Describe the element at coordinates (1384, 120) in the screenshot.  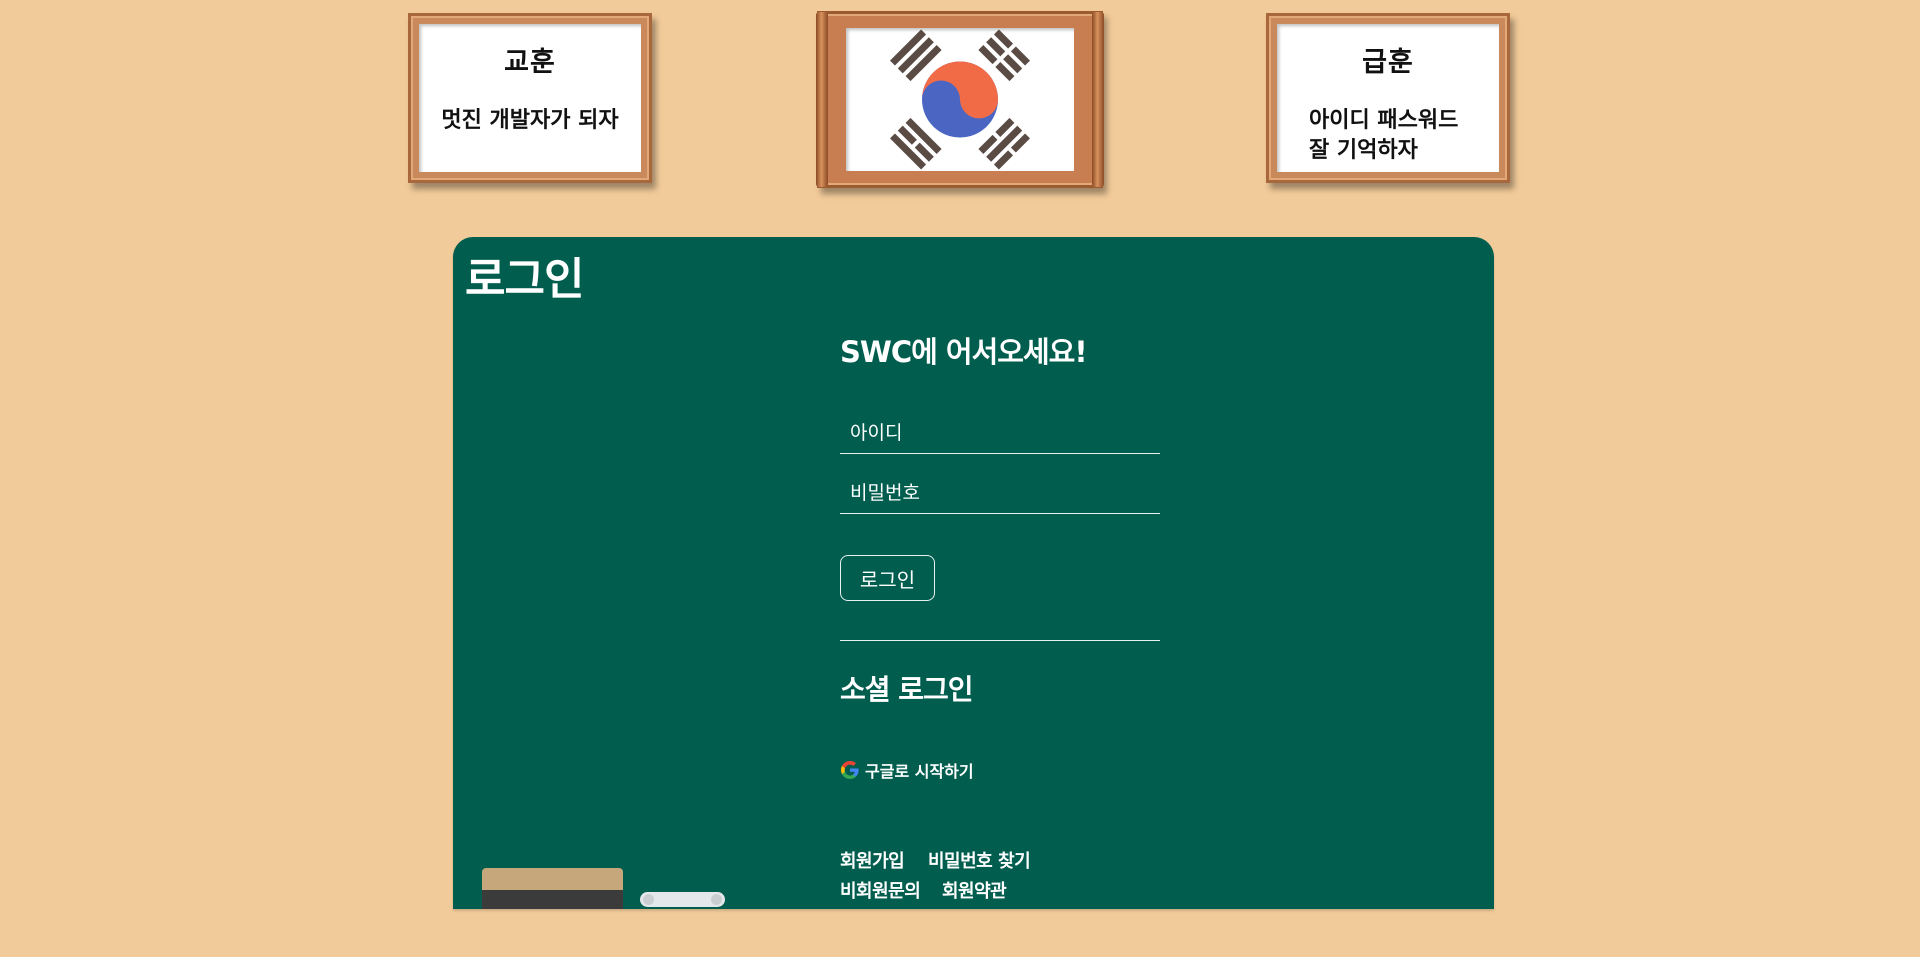
I see `class-rule-line-1: 아이디 패스워드` at that location.